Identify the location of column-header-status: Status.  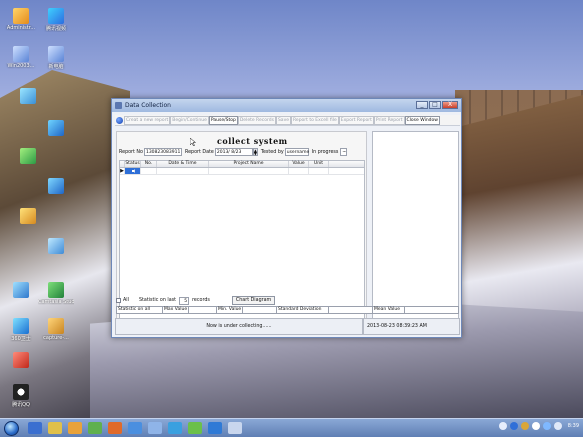
(133, 164).